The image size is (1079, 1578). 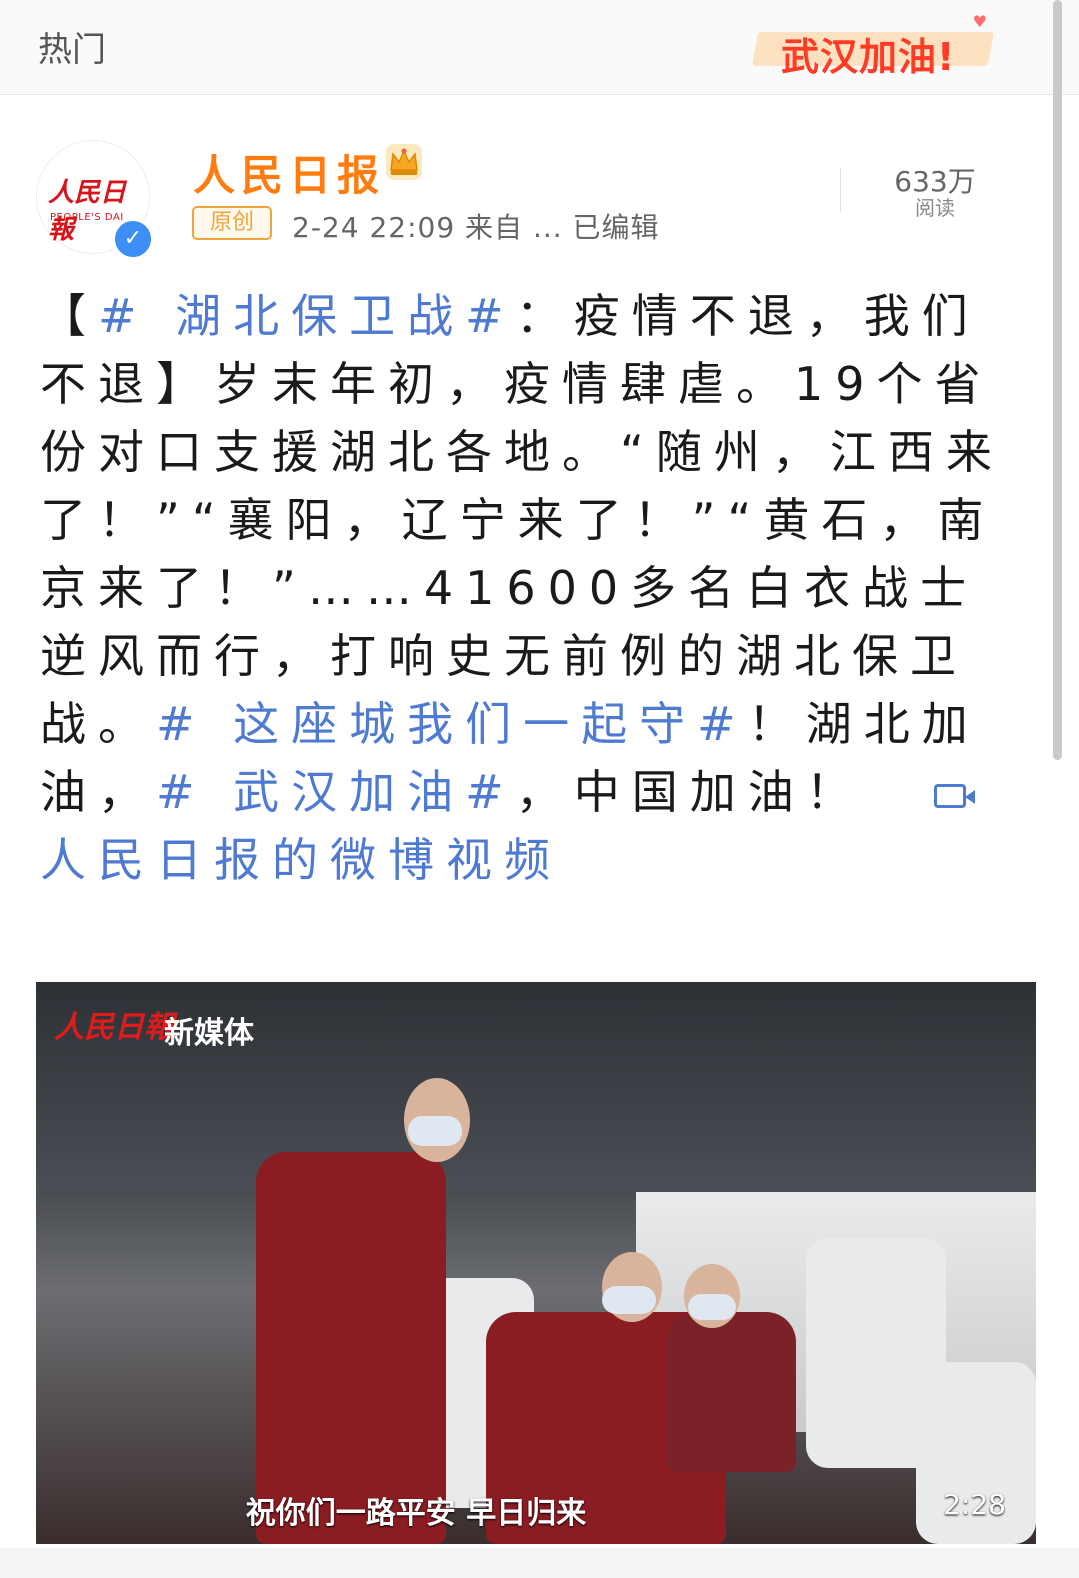 I want to click on original-tag: 原创, so click(x=232, y=223).